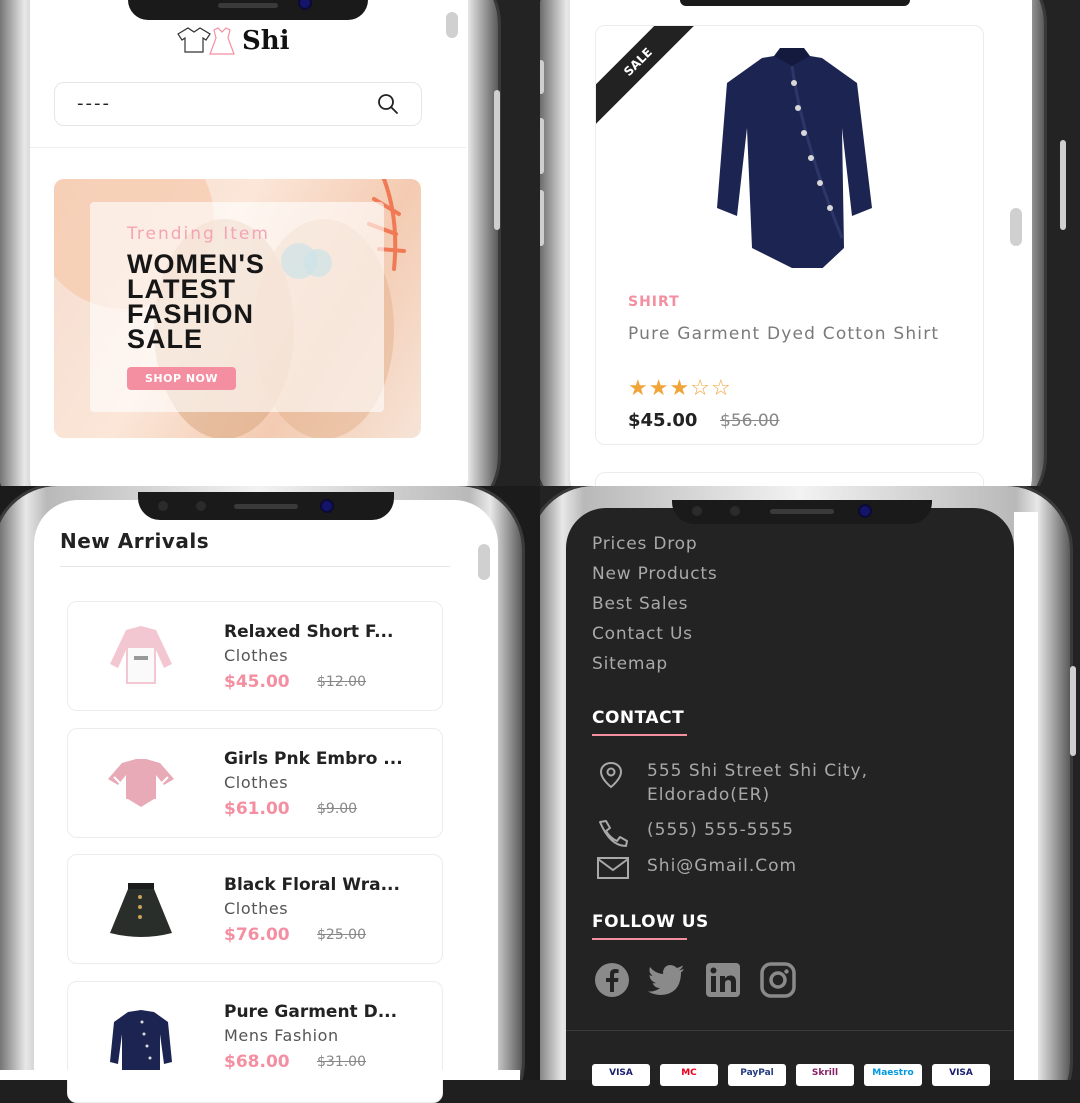  I want to click on footer-link-prices-drop: Prices Drop, so click(644, 544).